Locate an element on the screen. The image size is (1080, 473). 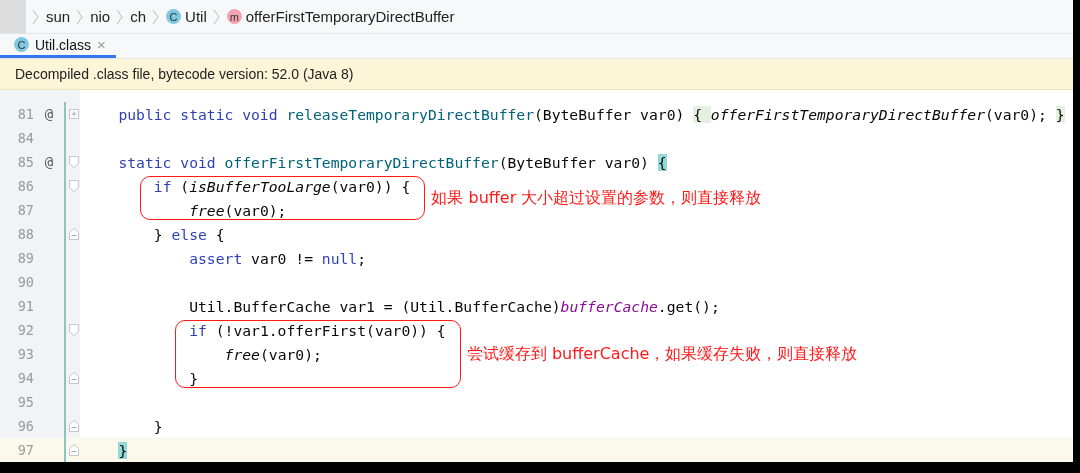
callout-note: 如果 buffer 大小超过设置的参数，则直接释放 is located at coordinates (596, 198).